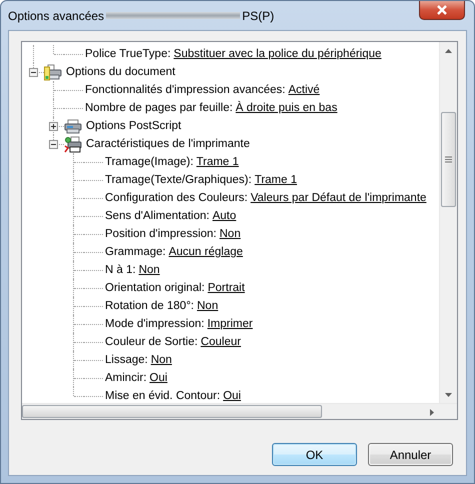 The height and width of the screenshot is (484, 475). What do you see at coordinates (185, 90) in the screenshot?
I see `setting-label: Fonctionnalités d'impression avancées:` at bounding box center [185, 90].